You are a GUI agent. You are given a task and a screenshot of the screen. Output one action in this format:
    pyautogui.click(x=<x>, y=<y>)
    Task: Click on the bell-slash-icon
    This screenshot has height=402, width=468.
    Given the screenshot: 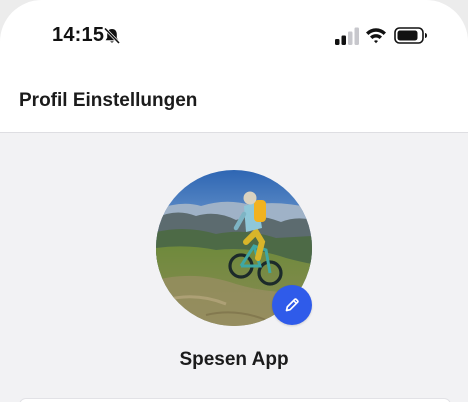 What is the action you would take?
    pyautogui.click(x=112, y=36)
    